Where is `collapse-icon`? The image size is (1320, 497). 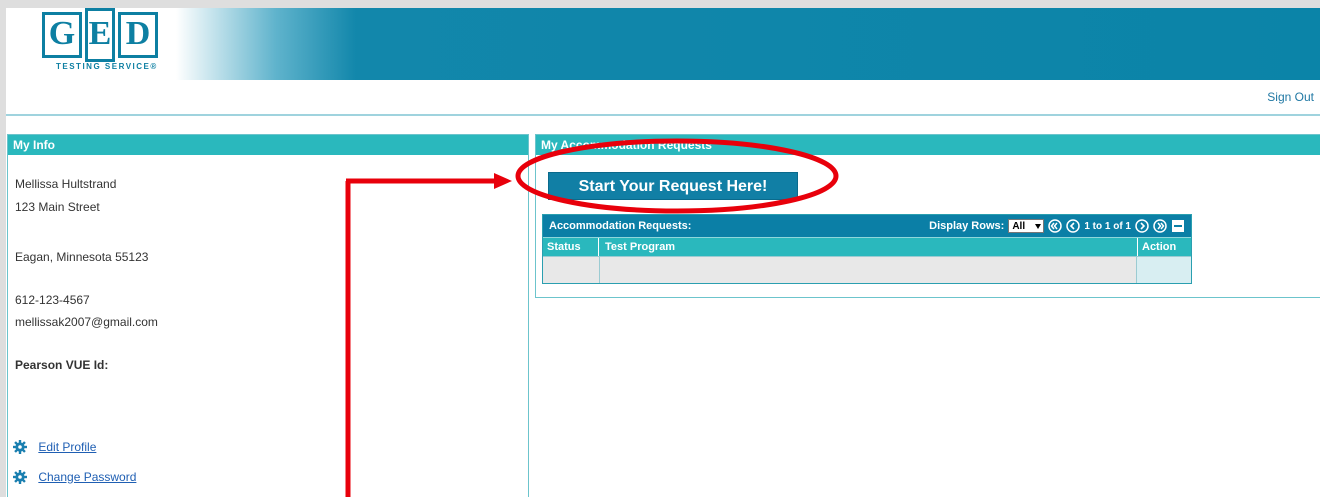
collapse-icon is located at coordinates (1178, 226).